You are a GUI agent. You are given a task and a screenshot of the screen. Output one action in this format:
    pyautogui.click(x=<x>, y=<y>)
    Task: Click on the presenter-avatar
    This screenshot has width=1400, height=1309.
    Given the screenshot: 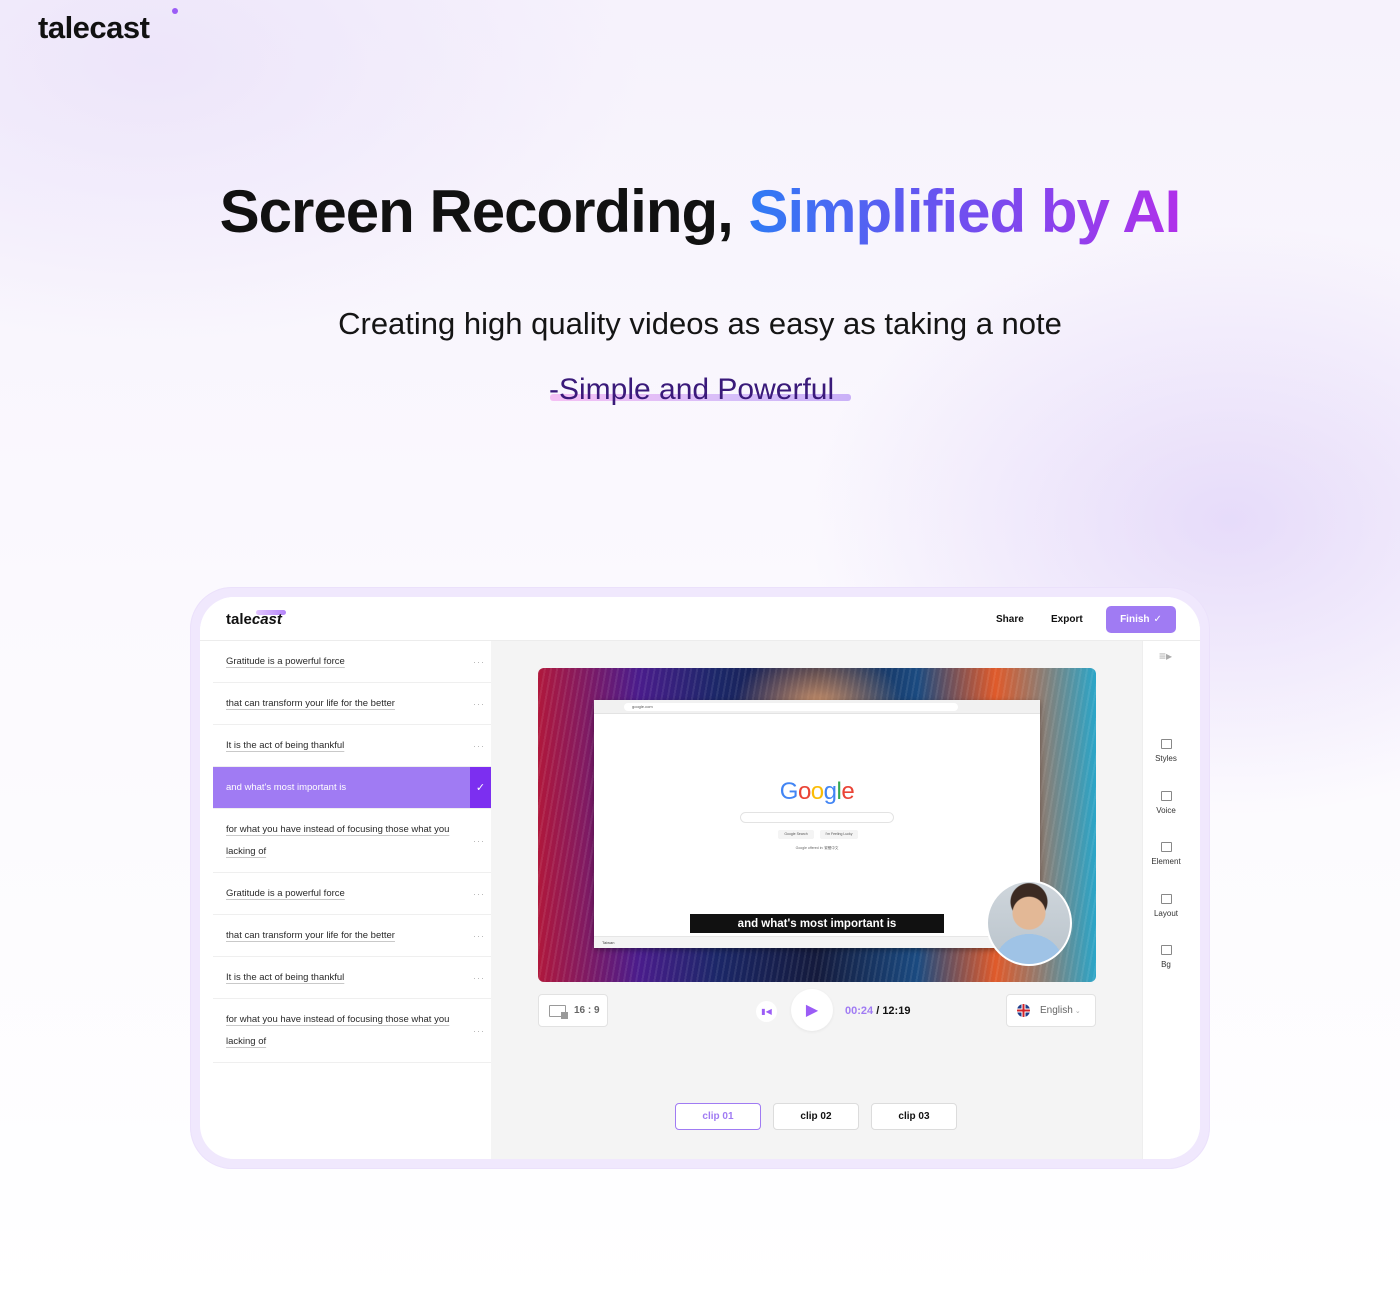 What is the action you would take?
    pyautogui.click(x=1029, y=923)
    